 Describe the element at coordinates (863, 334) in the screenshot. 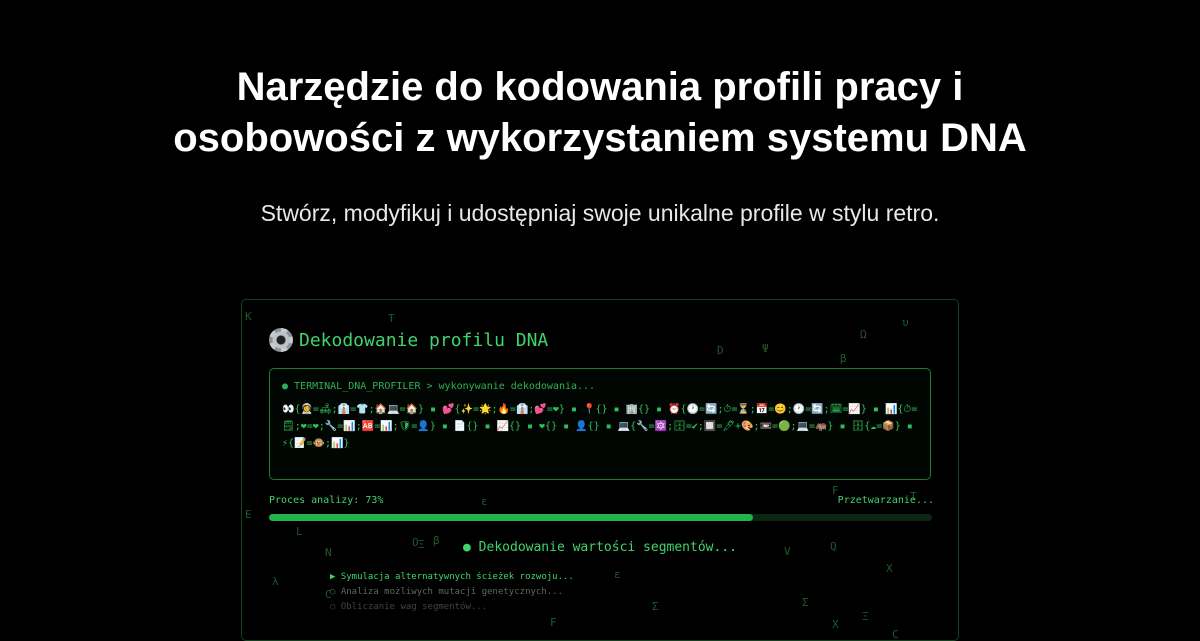

I see `matrix-char: Ω` at that location.